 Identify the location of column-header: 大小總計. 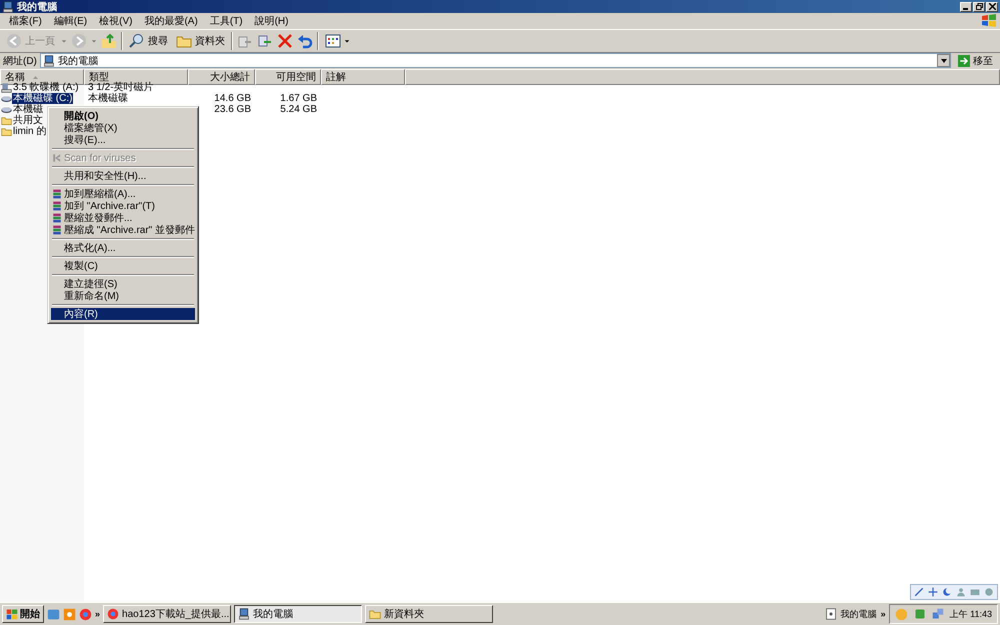
(221, 77).